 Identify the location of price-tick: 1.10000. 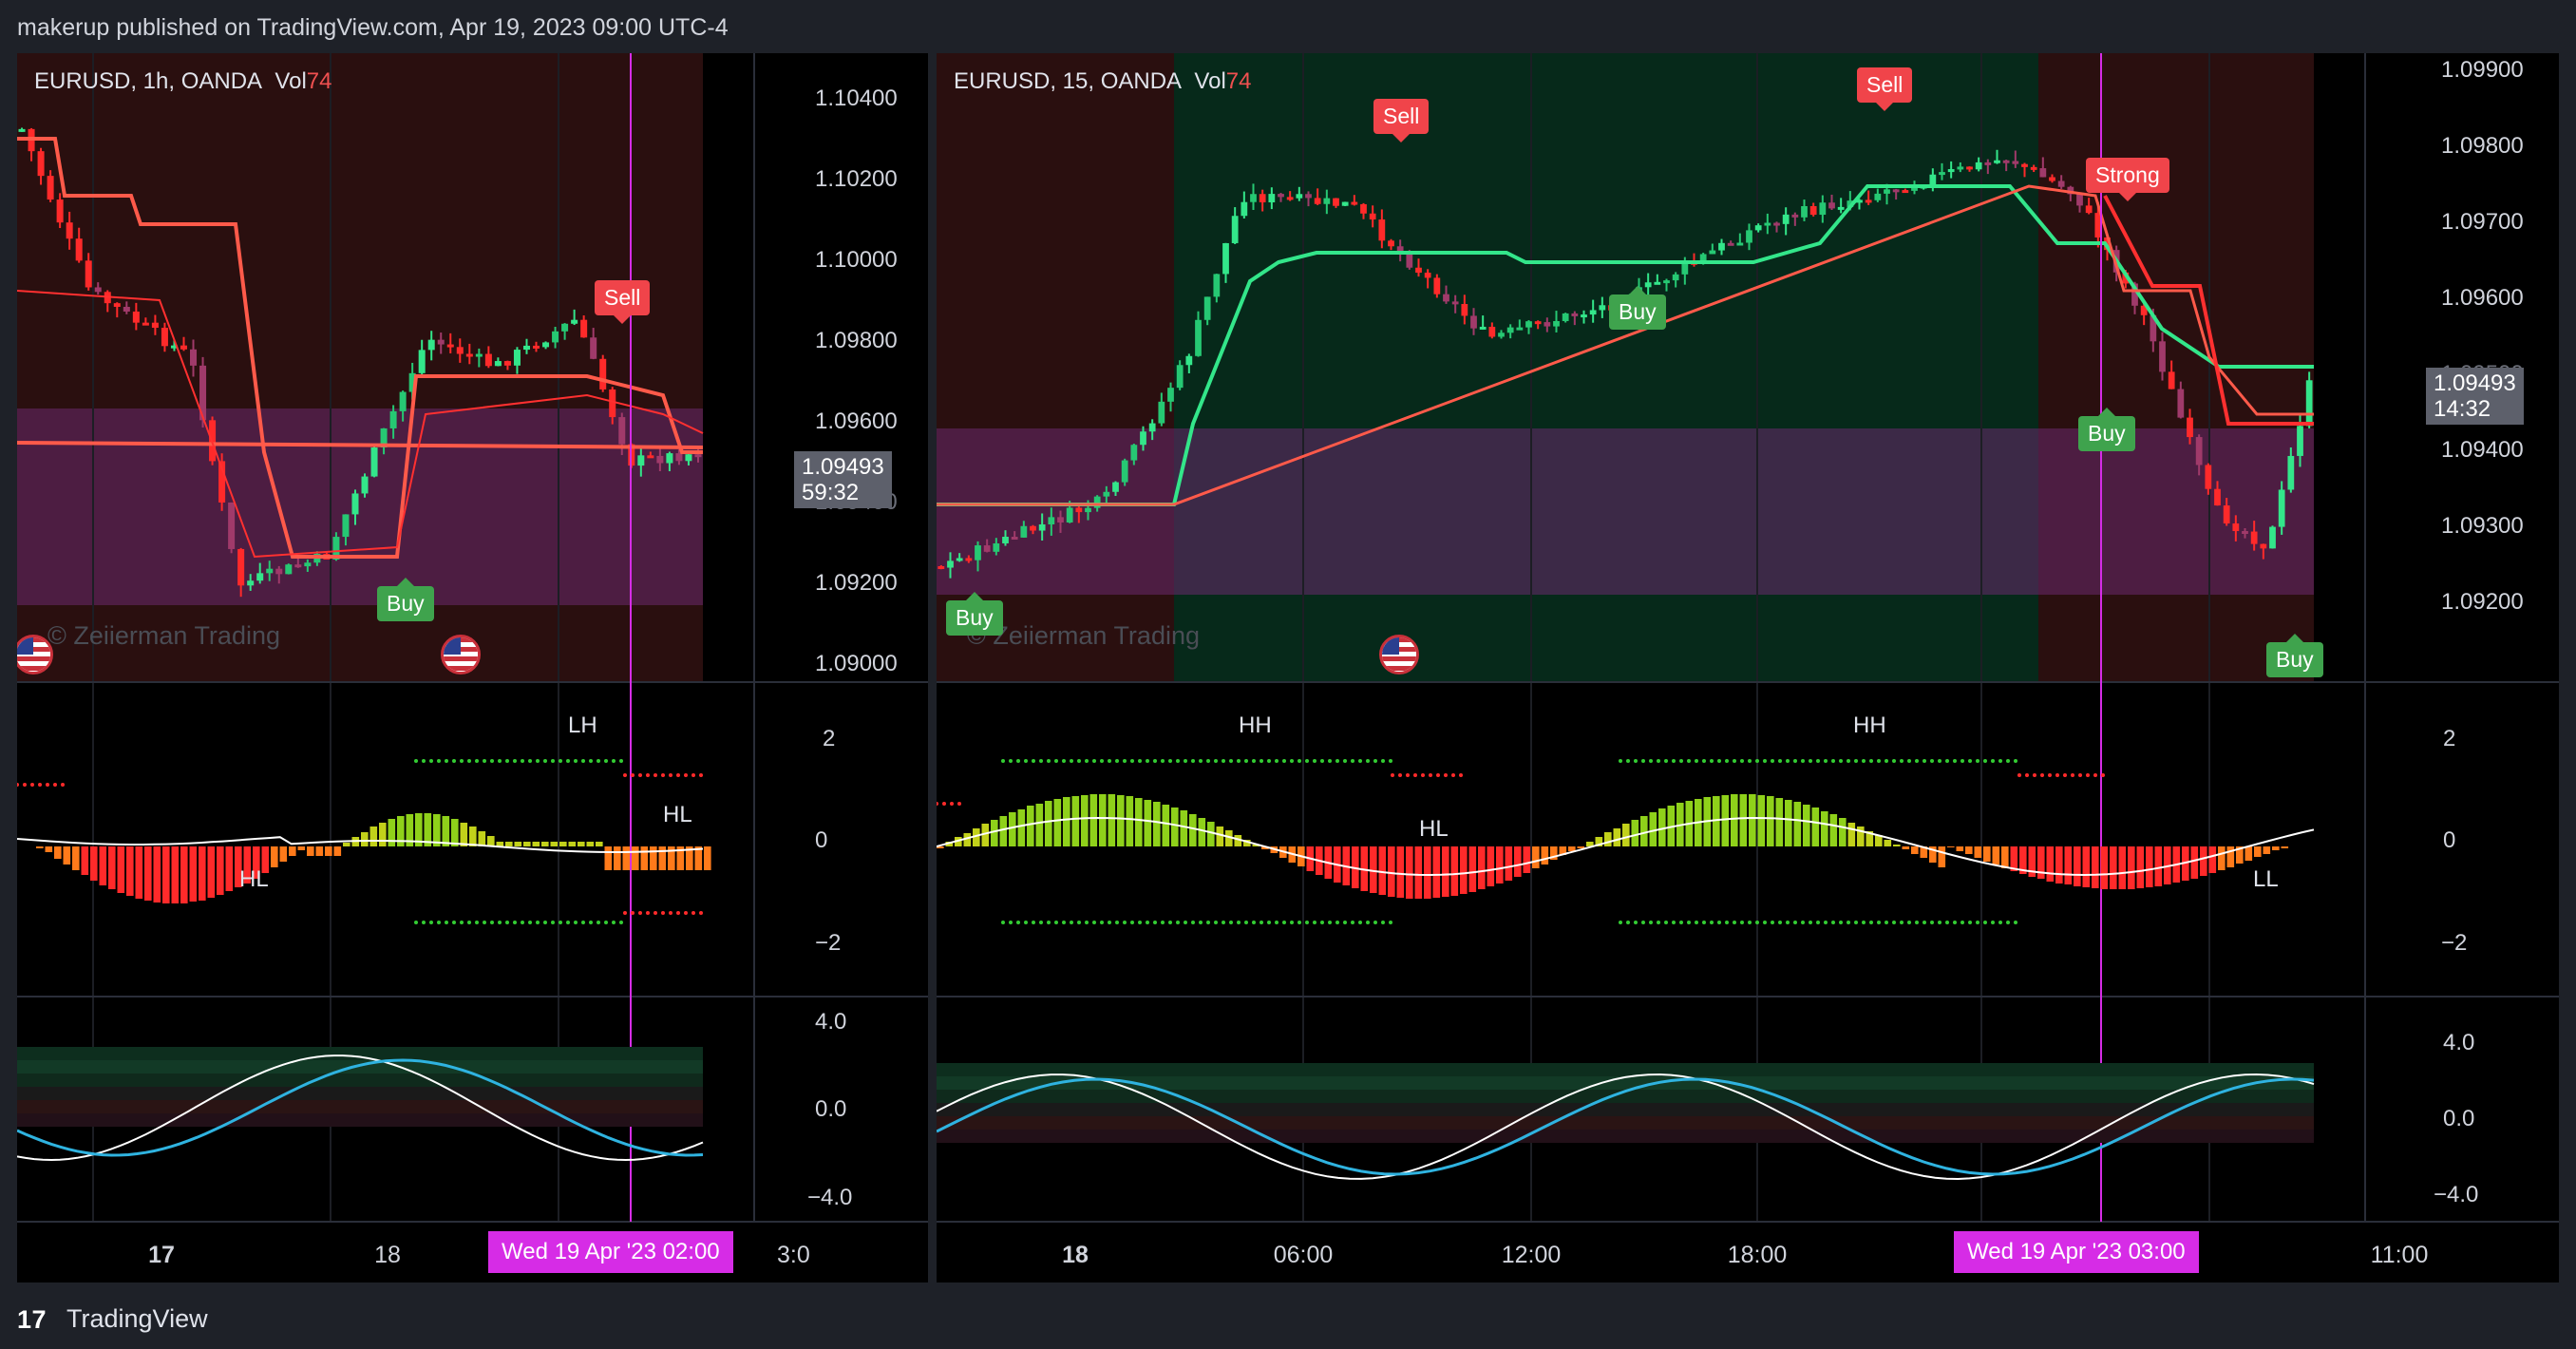
(856, 260).